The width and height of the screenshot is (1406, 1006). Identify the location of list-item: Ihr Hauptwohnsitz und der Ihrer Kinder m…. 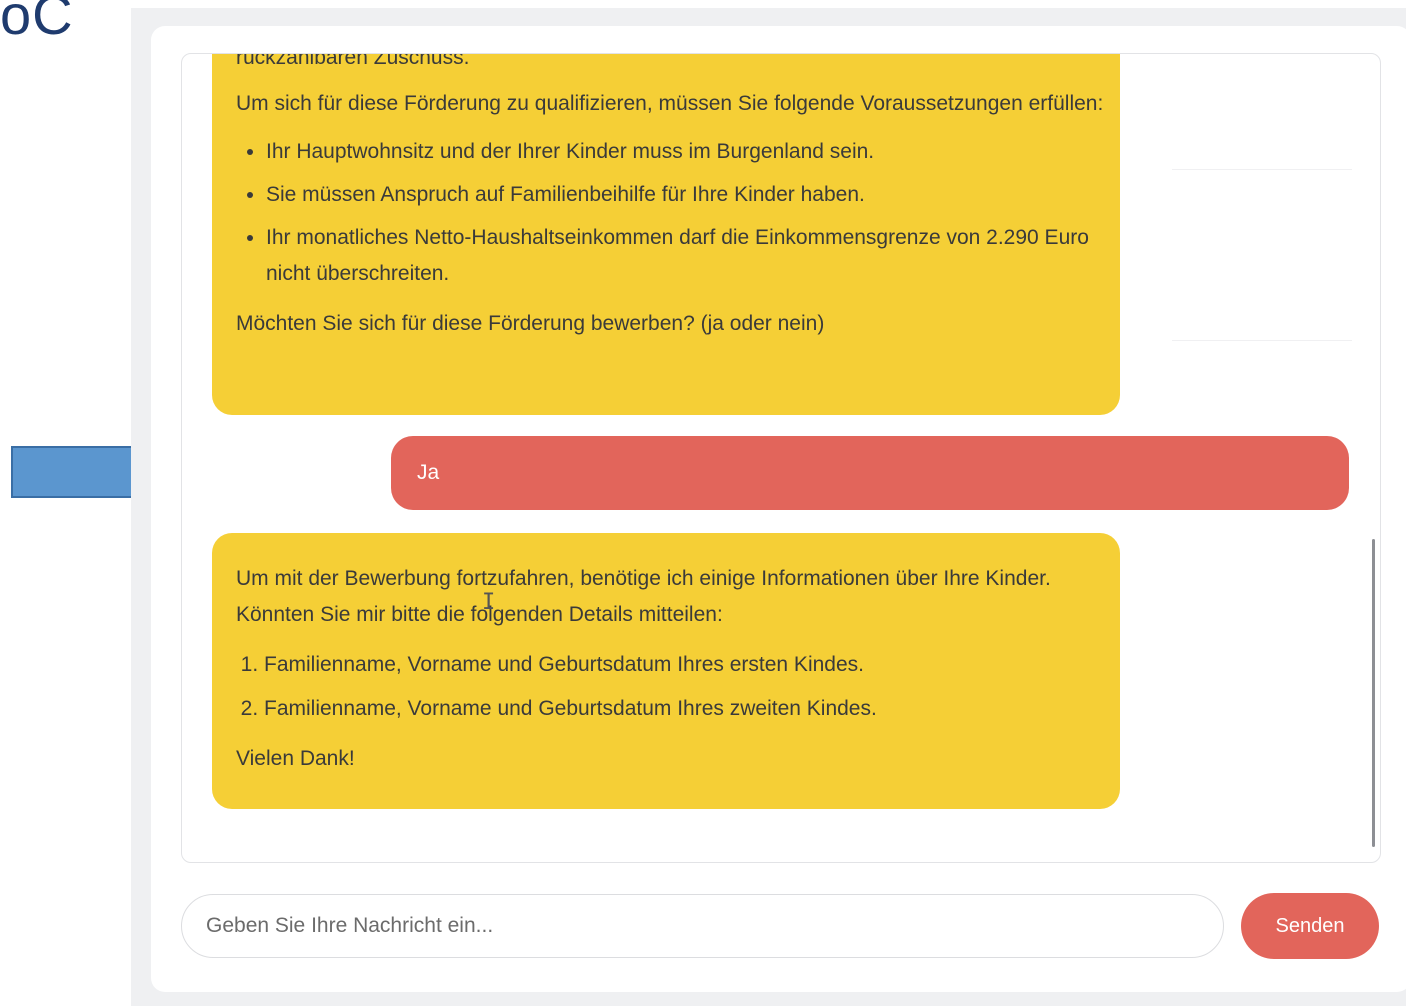
(681, 152).